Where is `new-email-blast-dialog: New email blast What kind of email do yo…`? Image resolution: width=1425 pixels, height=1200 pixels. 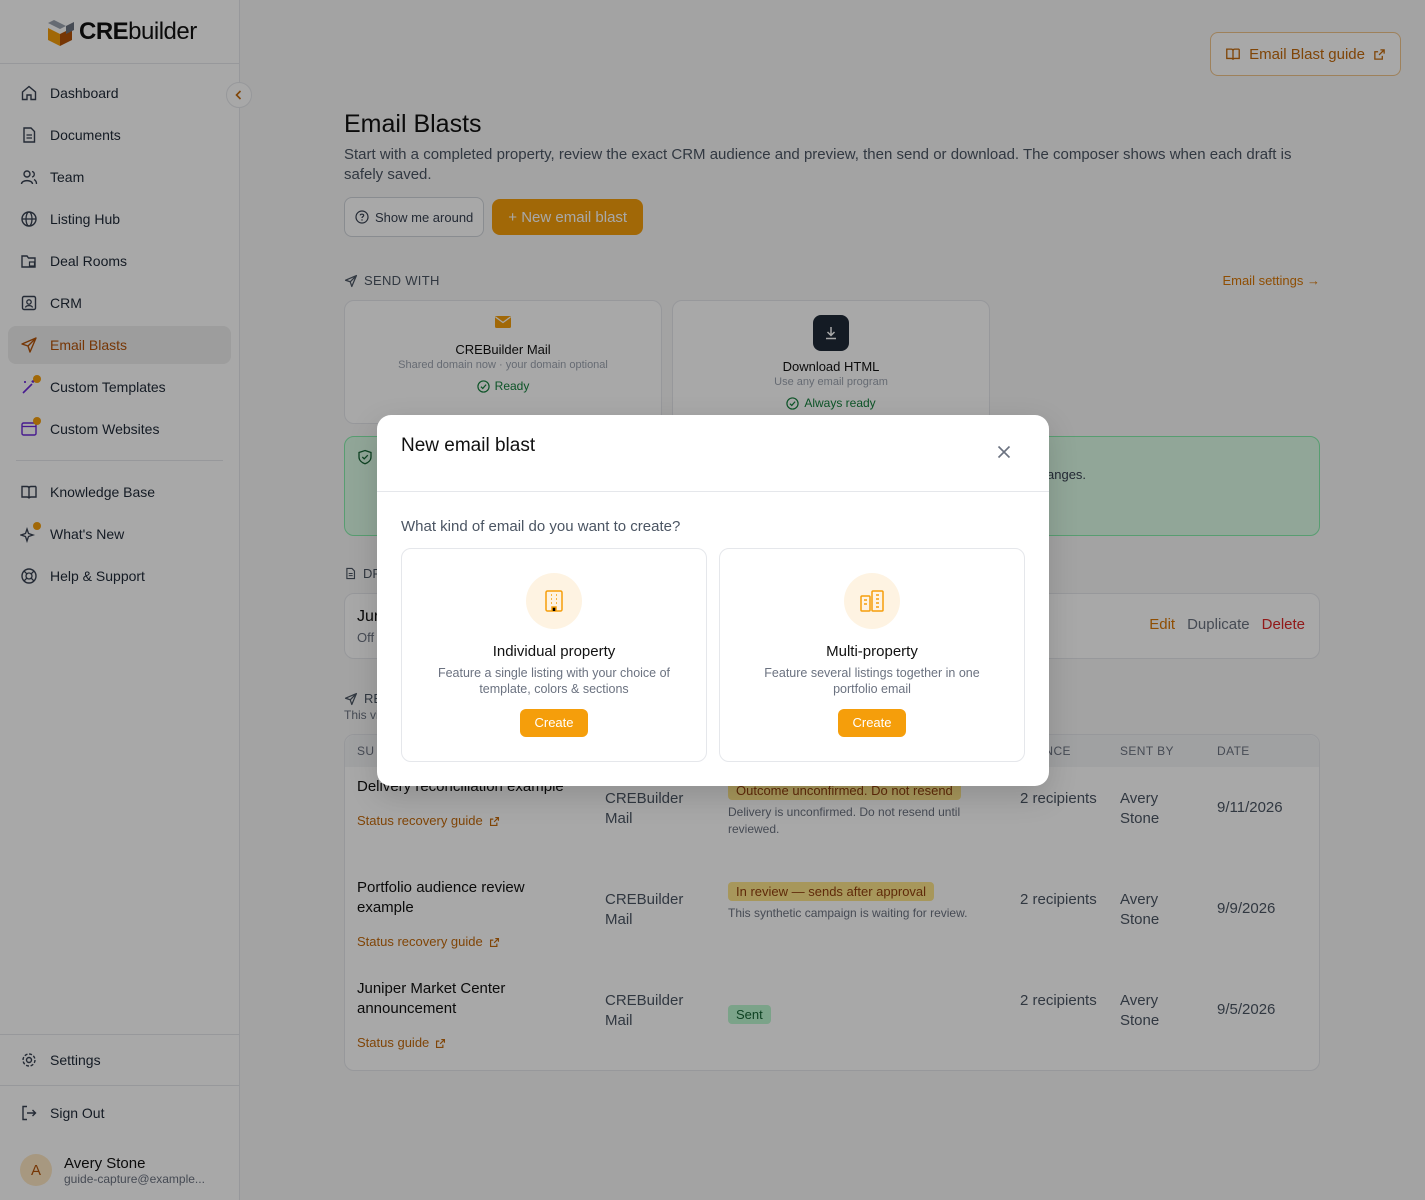
new-email-blast-dialog: New email blast What kind of email do yo… is located at coordinates (713, 600).